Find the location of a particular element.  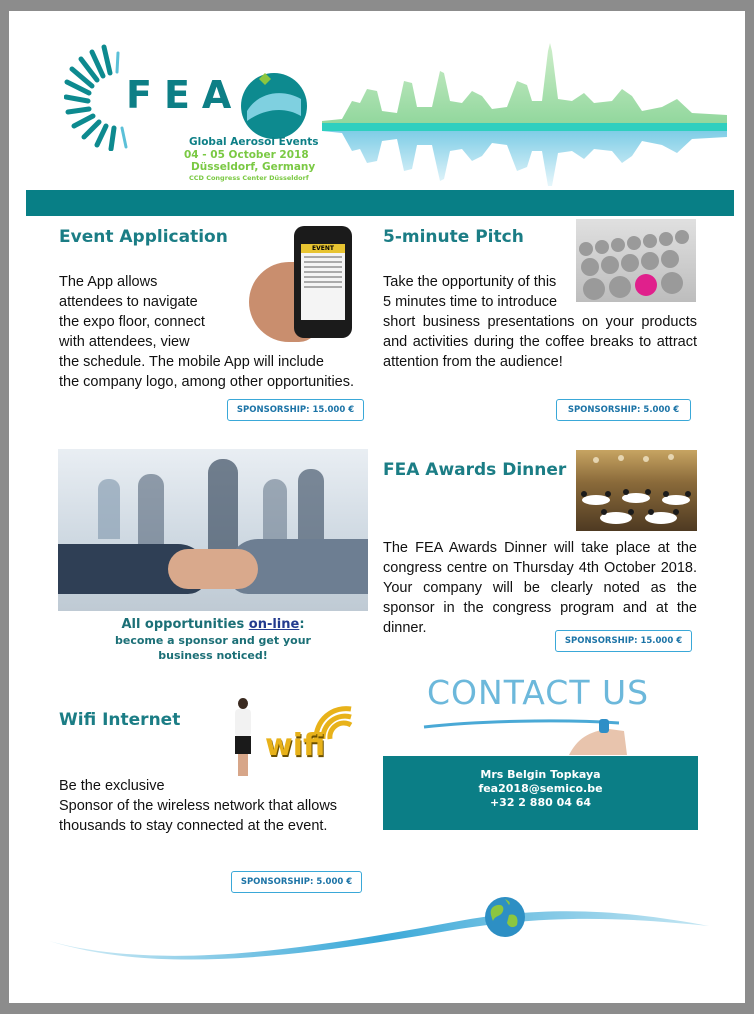

header-teal-band is located at coordinates (380, 203).